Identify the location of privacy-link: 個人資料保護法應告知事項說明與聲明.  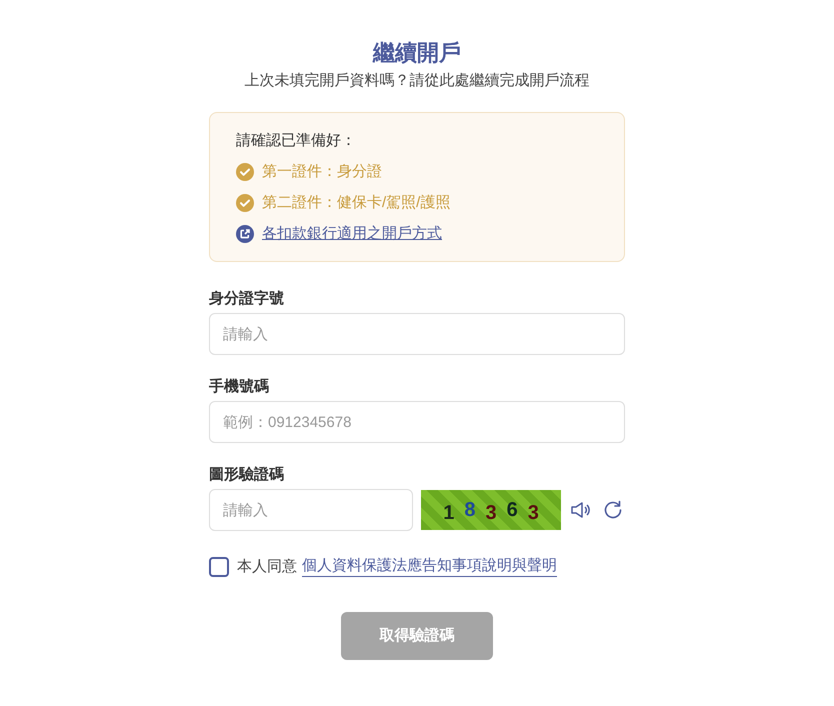
(429, 566).